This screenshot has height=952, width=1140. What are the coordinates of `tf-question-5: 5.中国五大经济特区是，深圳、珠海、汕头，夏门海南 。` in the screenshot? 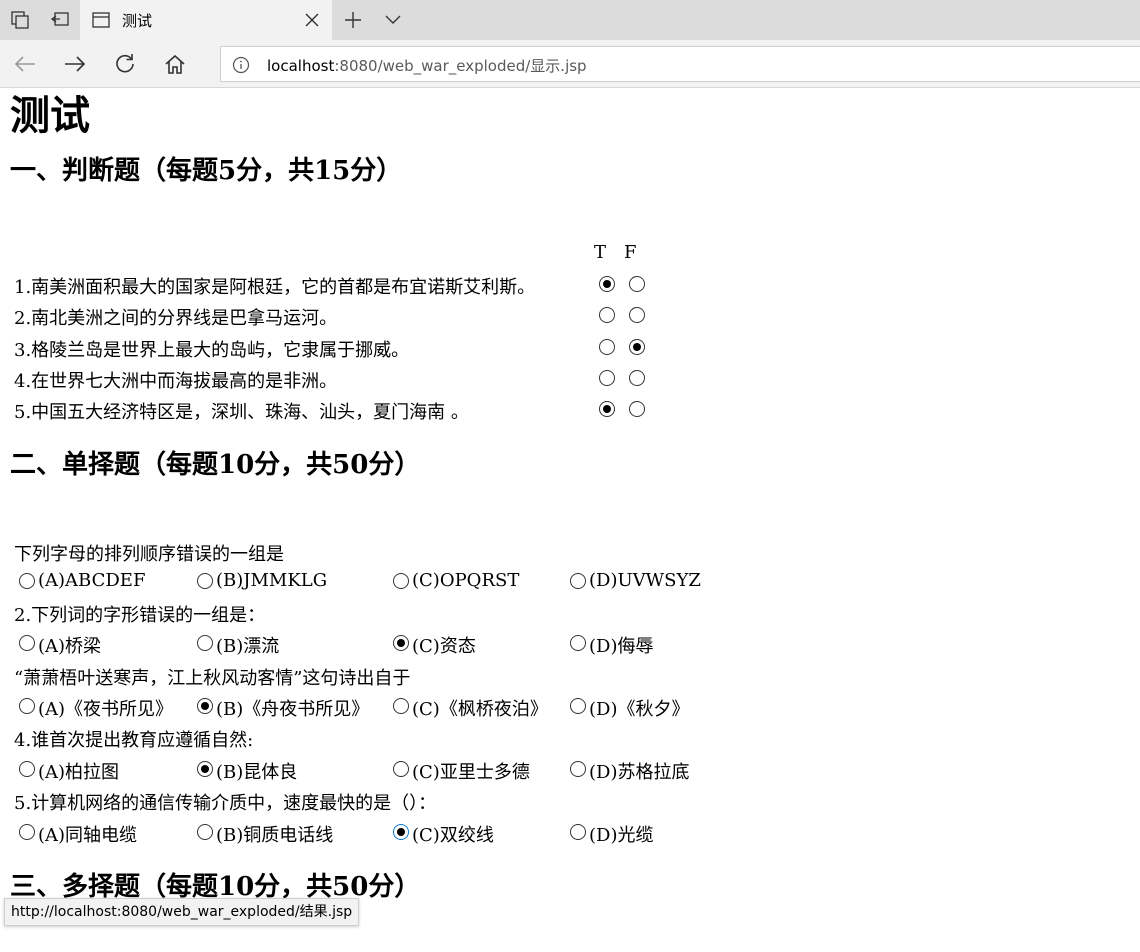 It's located at (241, 412).